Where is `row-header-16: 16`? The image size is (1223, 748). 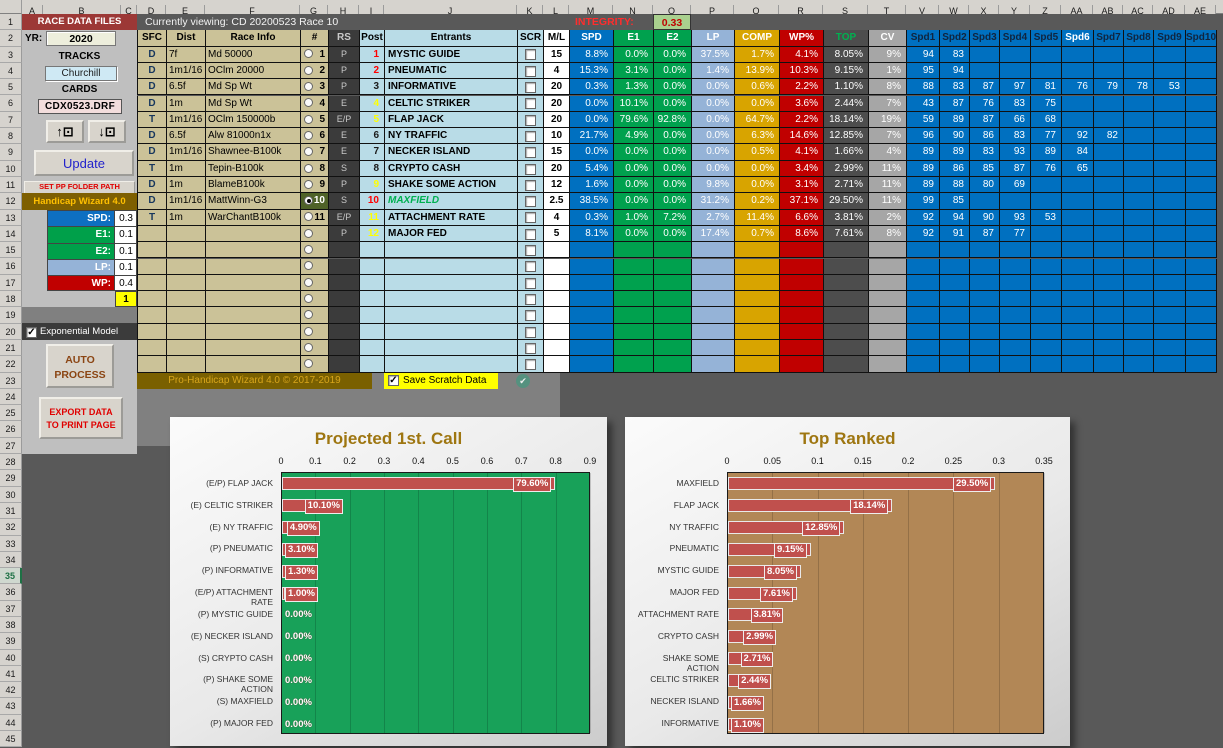
row-header-16: 16 is located at coordinates (11, 266).